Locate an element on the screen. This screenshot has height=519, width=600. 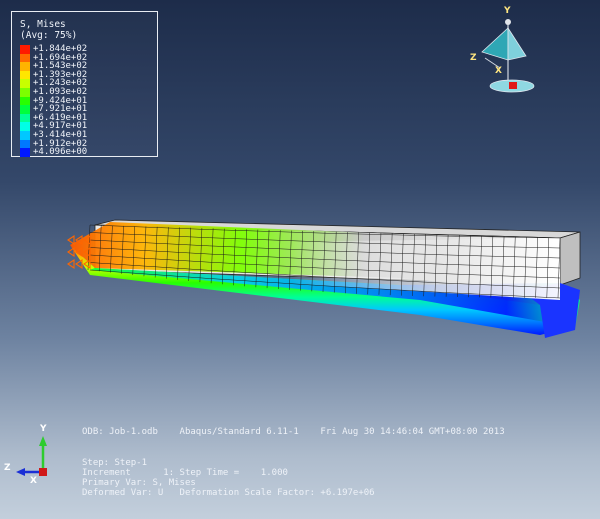
increment-info-line: Increment 1: Step Time = 1.000 is located at coordinates (185, 473).